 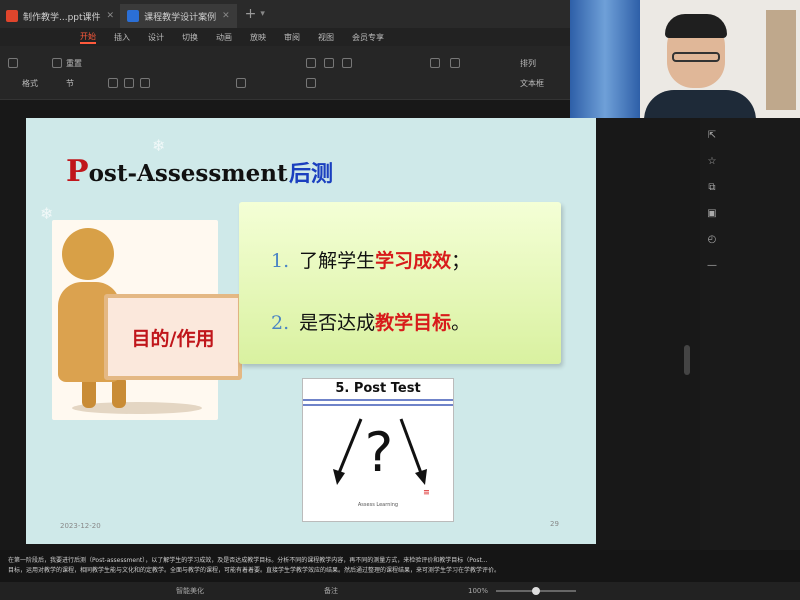 What do you see at coordinates (435, 63) in the screenshot?
I see `shape-icon` at bounding box center [435, 63].